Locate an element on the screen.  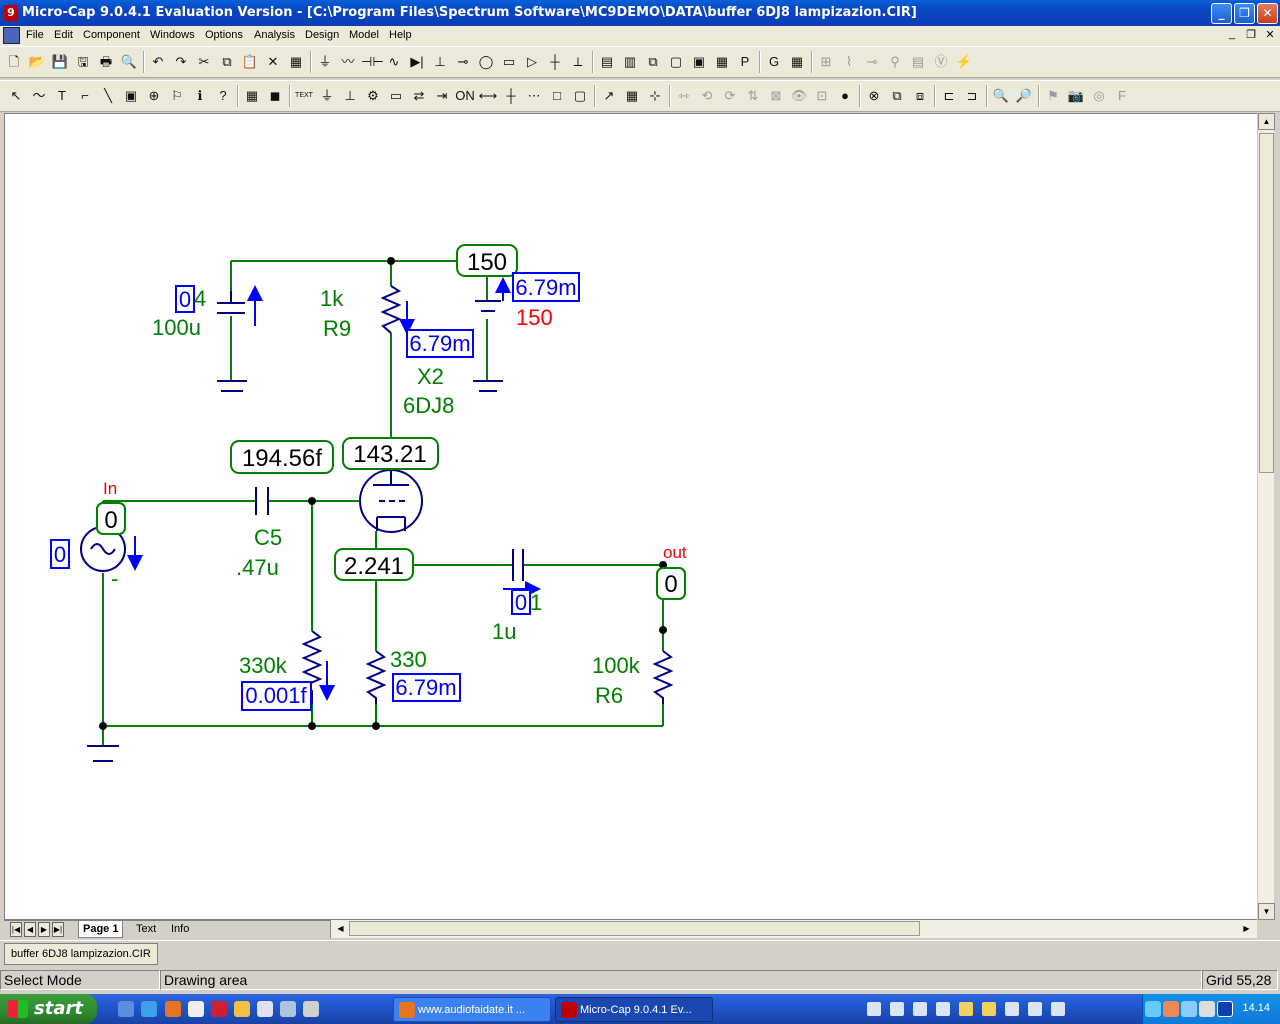
drawing-tool-button-25: ↗ is located at coordinates (609, 96).